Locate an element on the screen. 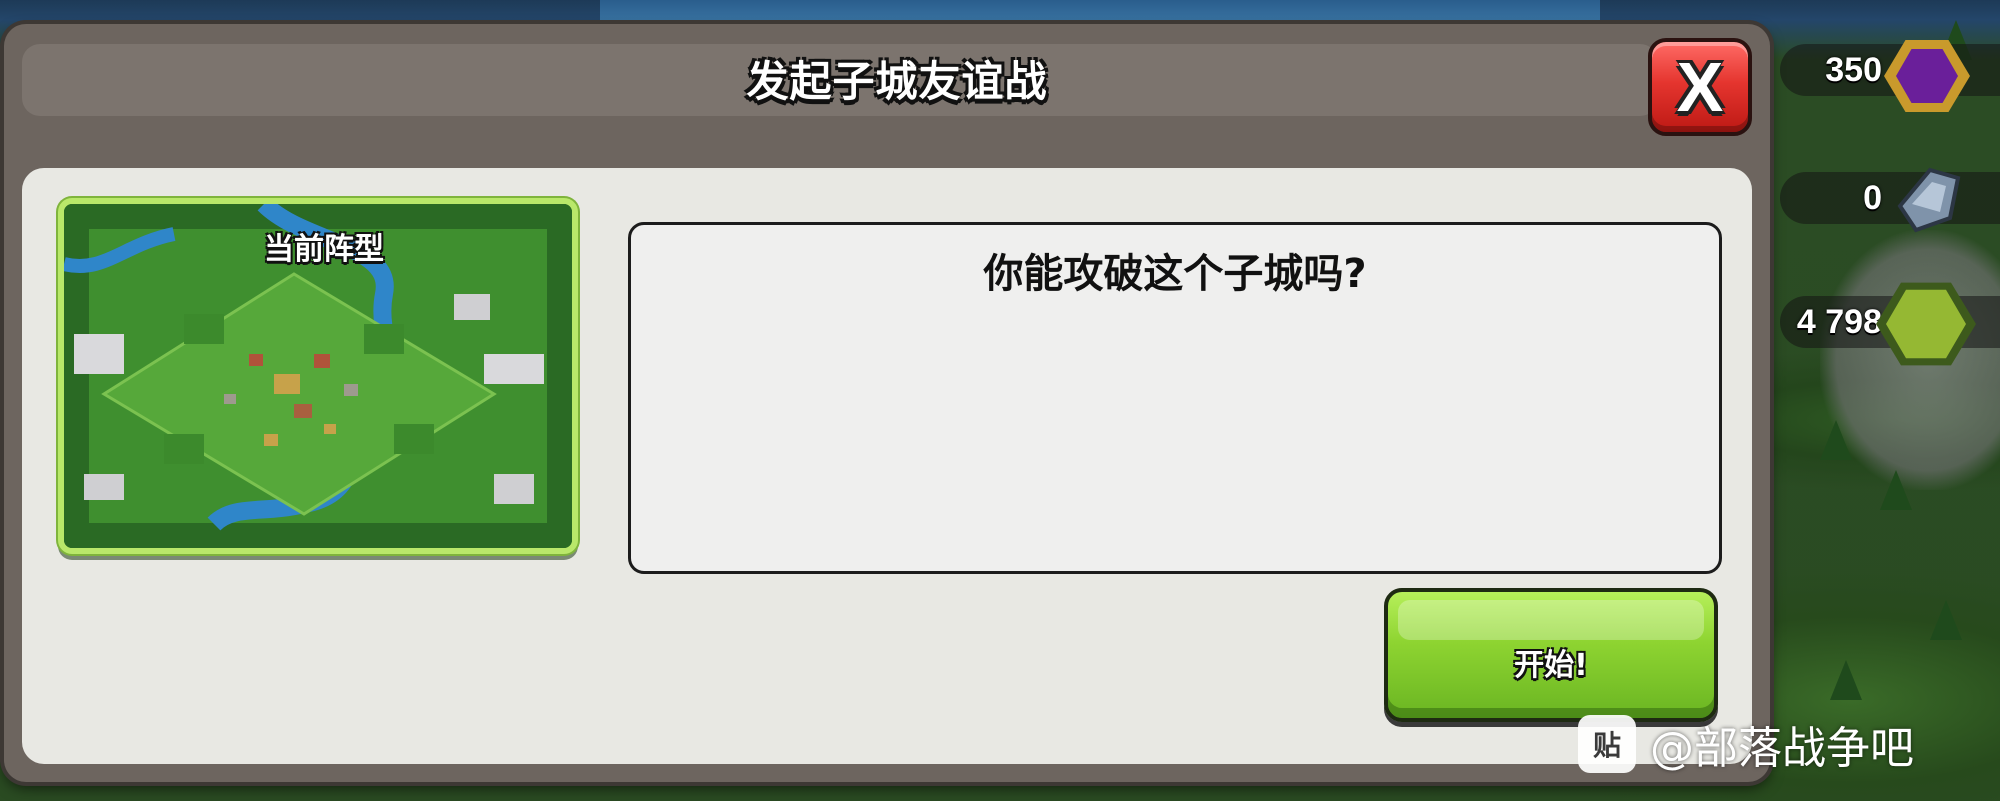 Image resolution: width=2000 pixels, height=801 pixels. ore-icon is located at coordinates (1925, 199).